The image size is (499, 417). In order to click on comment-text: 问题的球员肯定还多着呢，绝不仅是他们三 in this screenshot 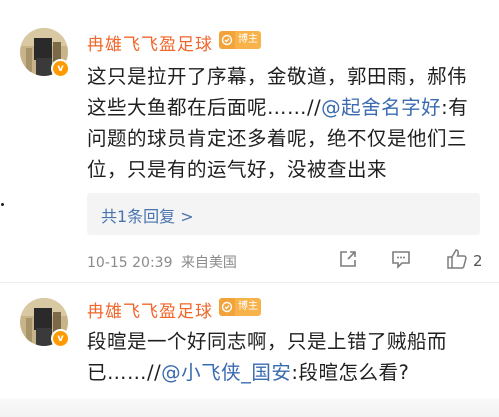, I will do `click(277, 138)`.